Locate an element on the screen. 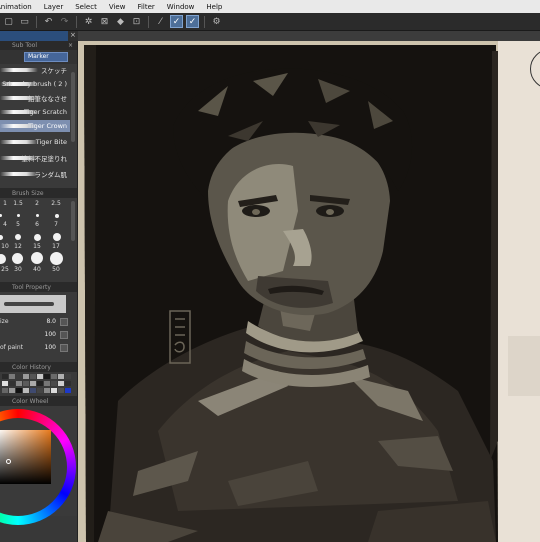 Image resolution: width=540 pixels, height=542 pixels. reference-panel is located at coordinates (524, 366).